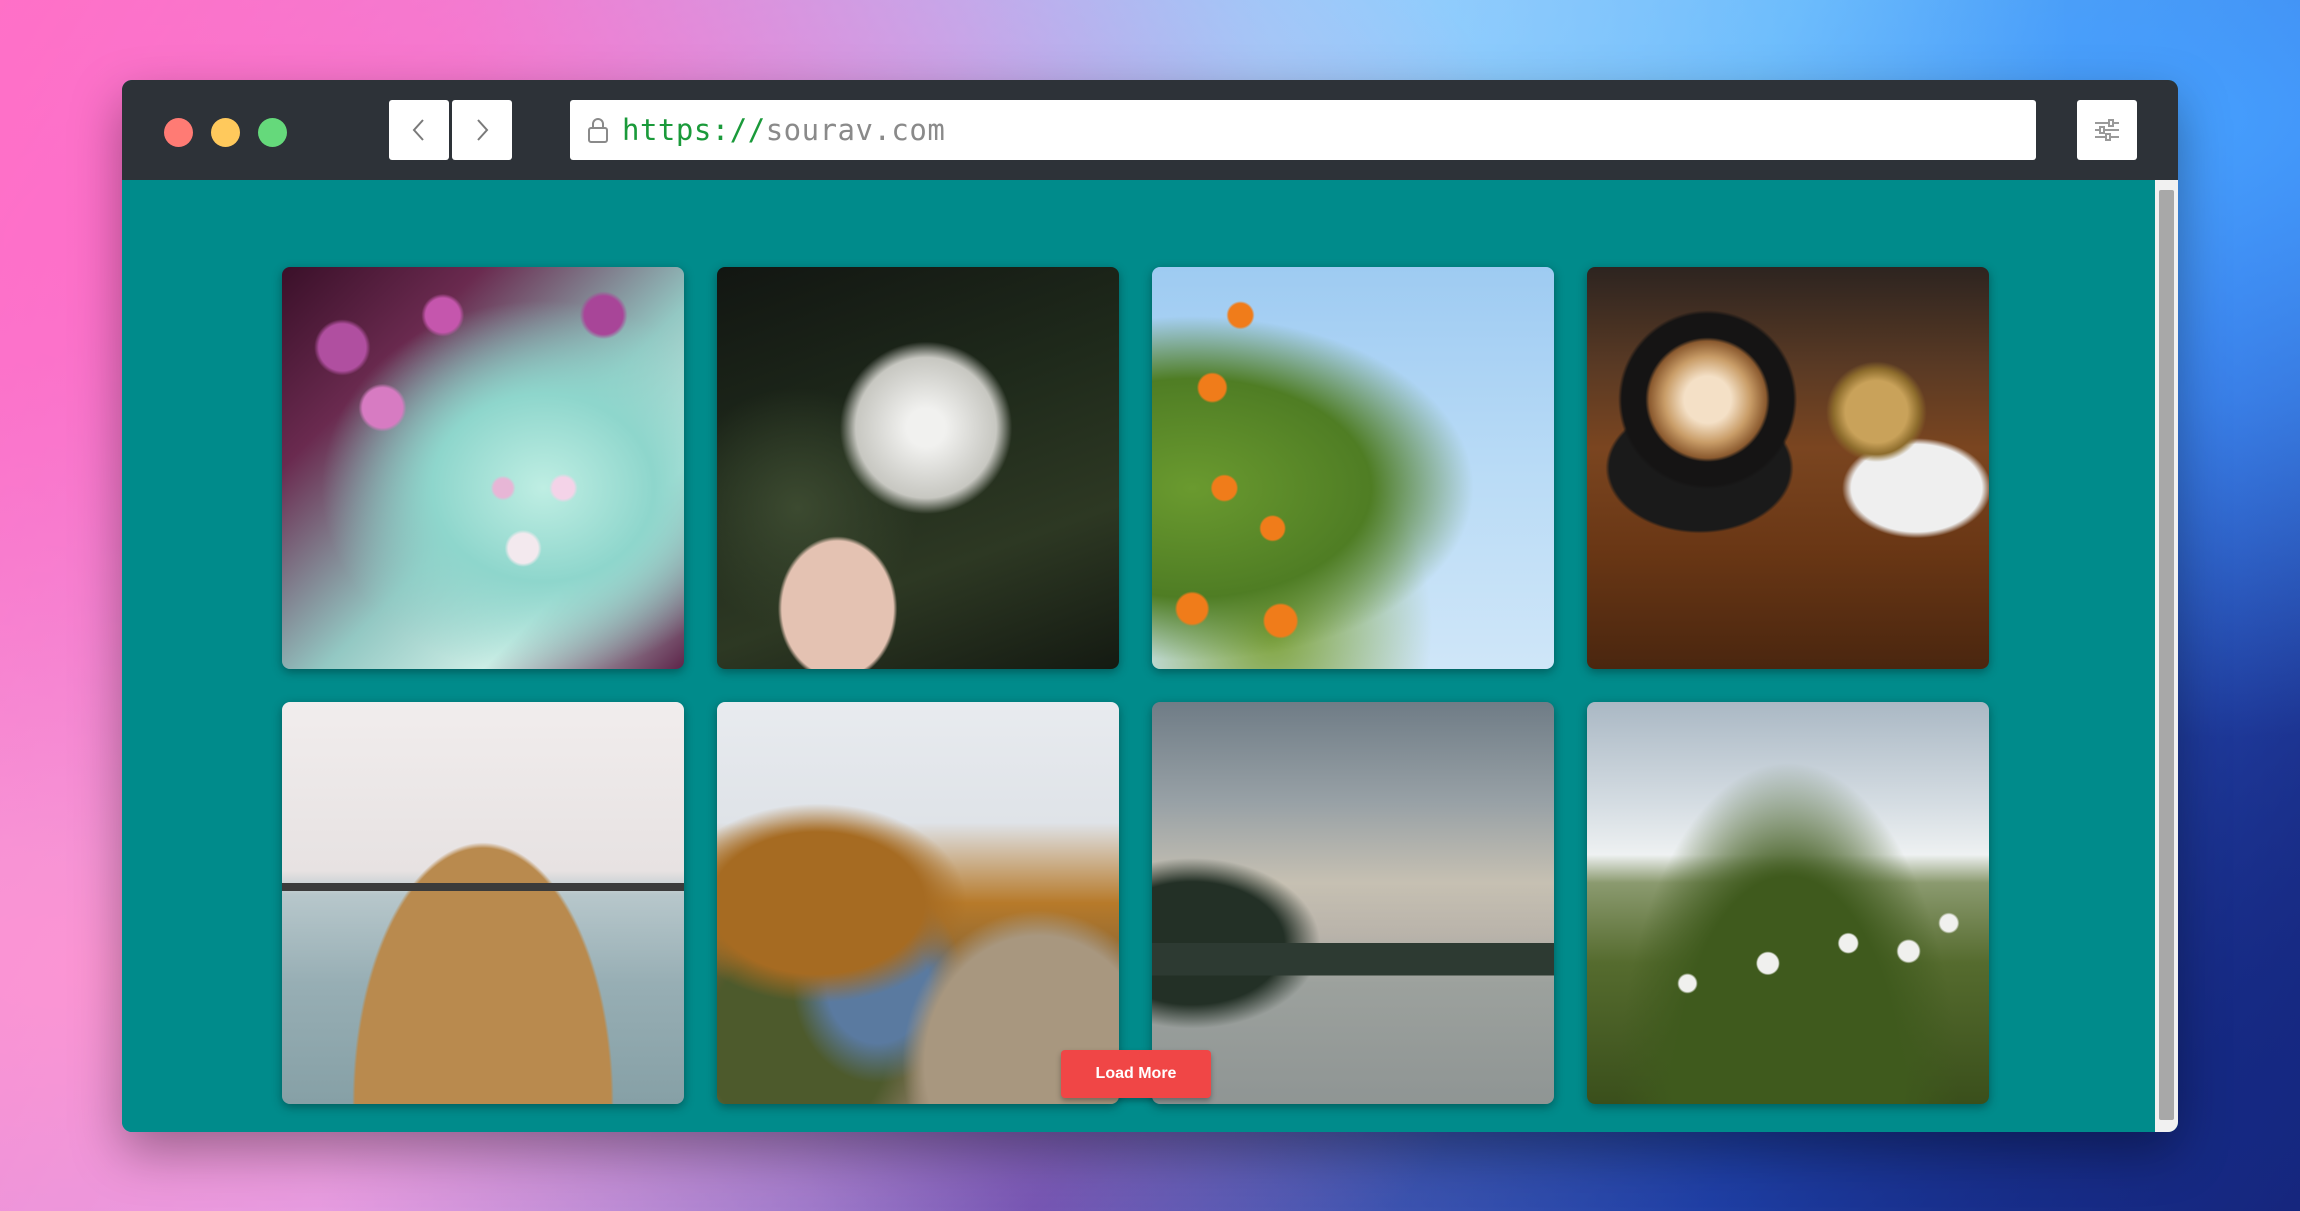 This screenshot has width=2300, height=1211. Describe the element at coordinates (1353, 903) in the screenshot. I see `misty-lake-photo` at that location.